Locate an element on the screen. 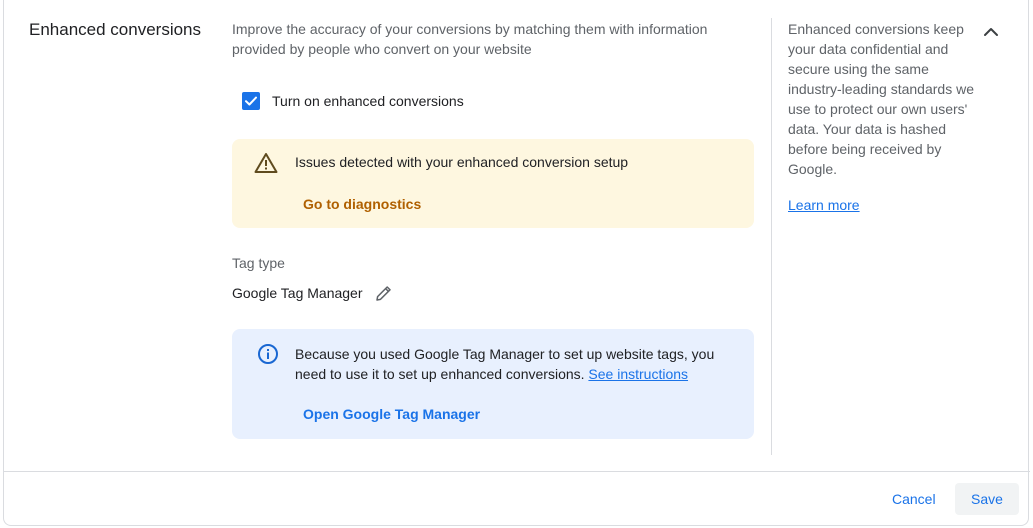 Image resolution: width=1033 pixels, height=528 pixels. learn-more-link: Learn more is located at coordinates (824, 205).